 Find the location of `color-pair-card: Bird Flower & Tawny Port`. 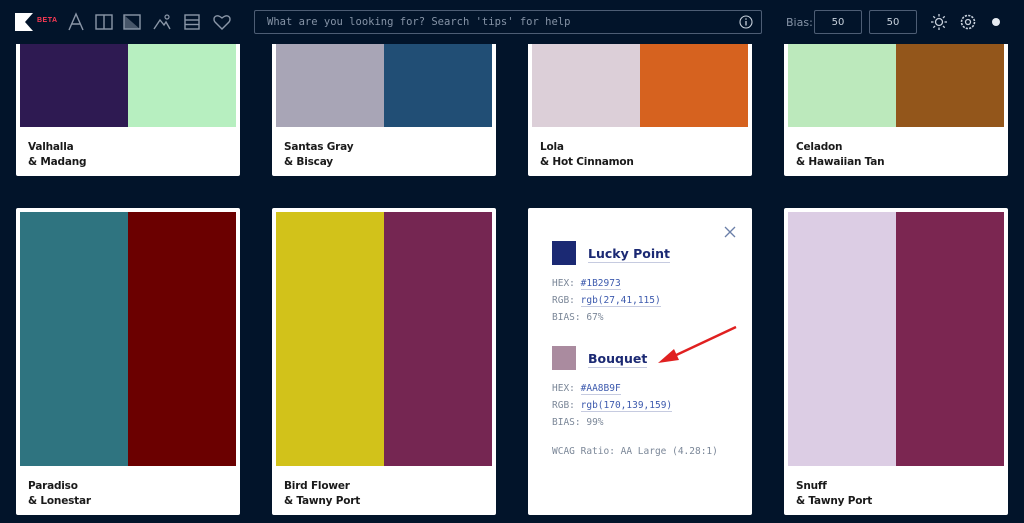

color-pair-card: Bird Flower & Tawny Port is located at coordinates (384, 361).